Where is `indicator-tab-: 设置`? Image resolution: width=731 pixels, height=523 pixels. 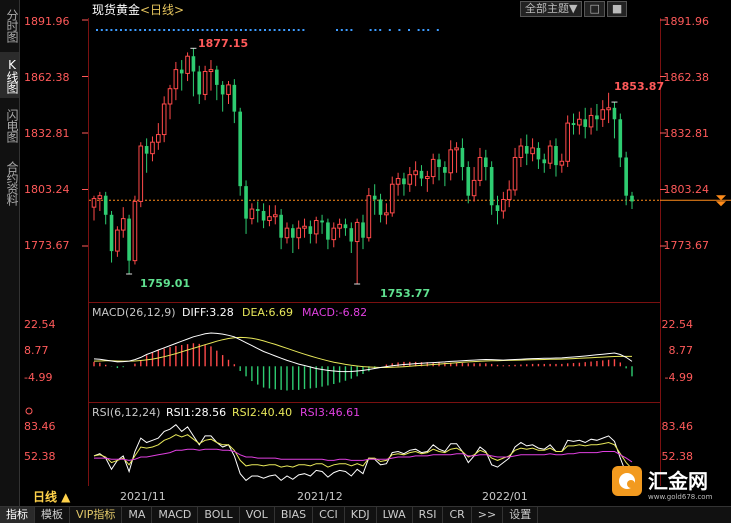
indicator-tab-: 设置 is located at coordinates (521, 515).